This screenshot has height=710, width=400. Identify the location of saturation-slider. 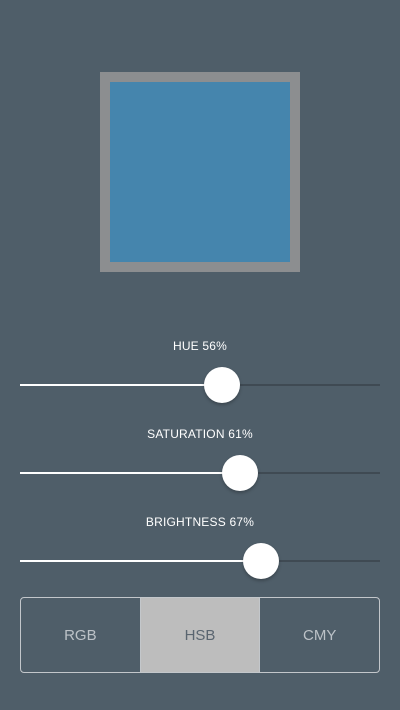
(200, 473).